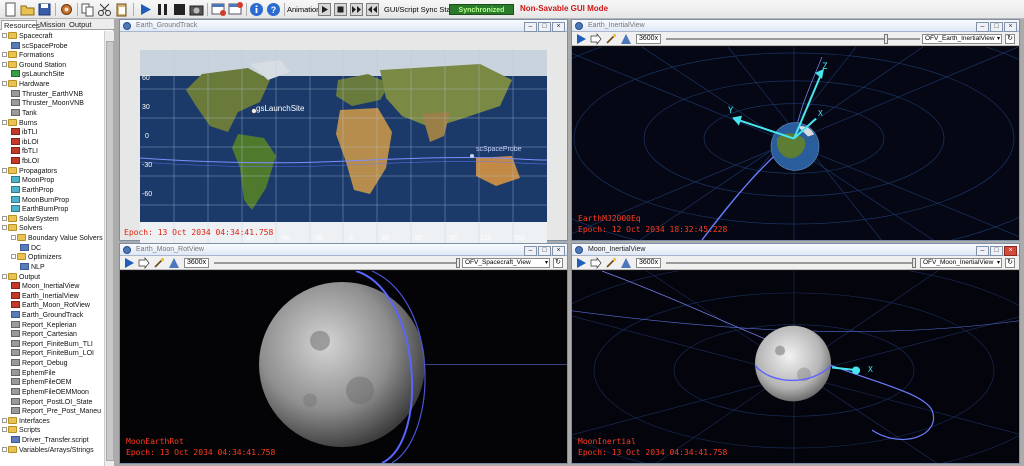 Image resolution: width=1024 pixels, height=466 pixels. I want to click on scissors-icon, so click(104, 9).